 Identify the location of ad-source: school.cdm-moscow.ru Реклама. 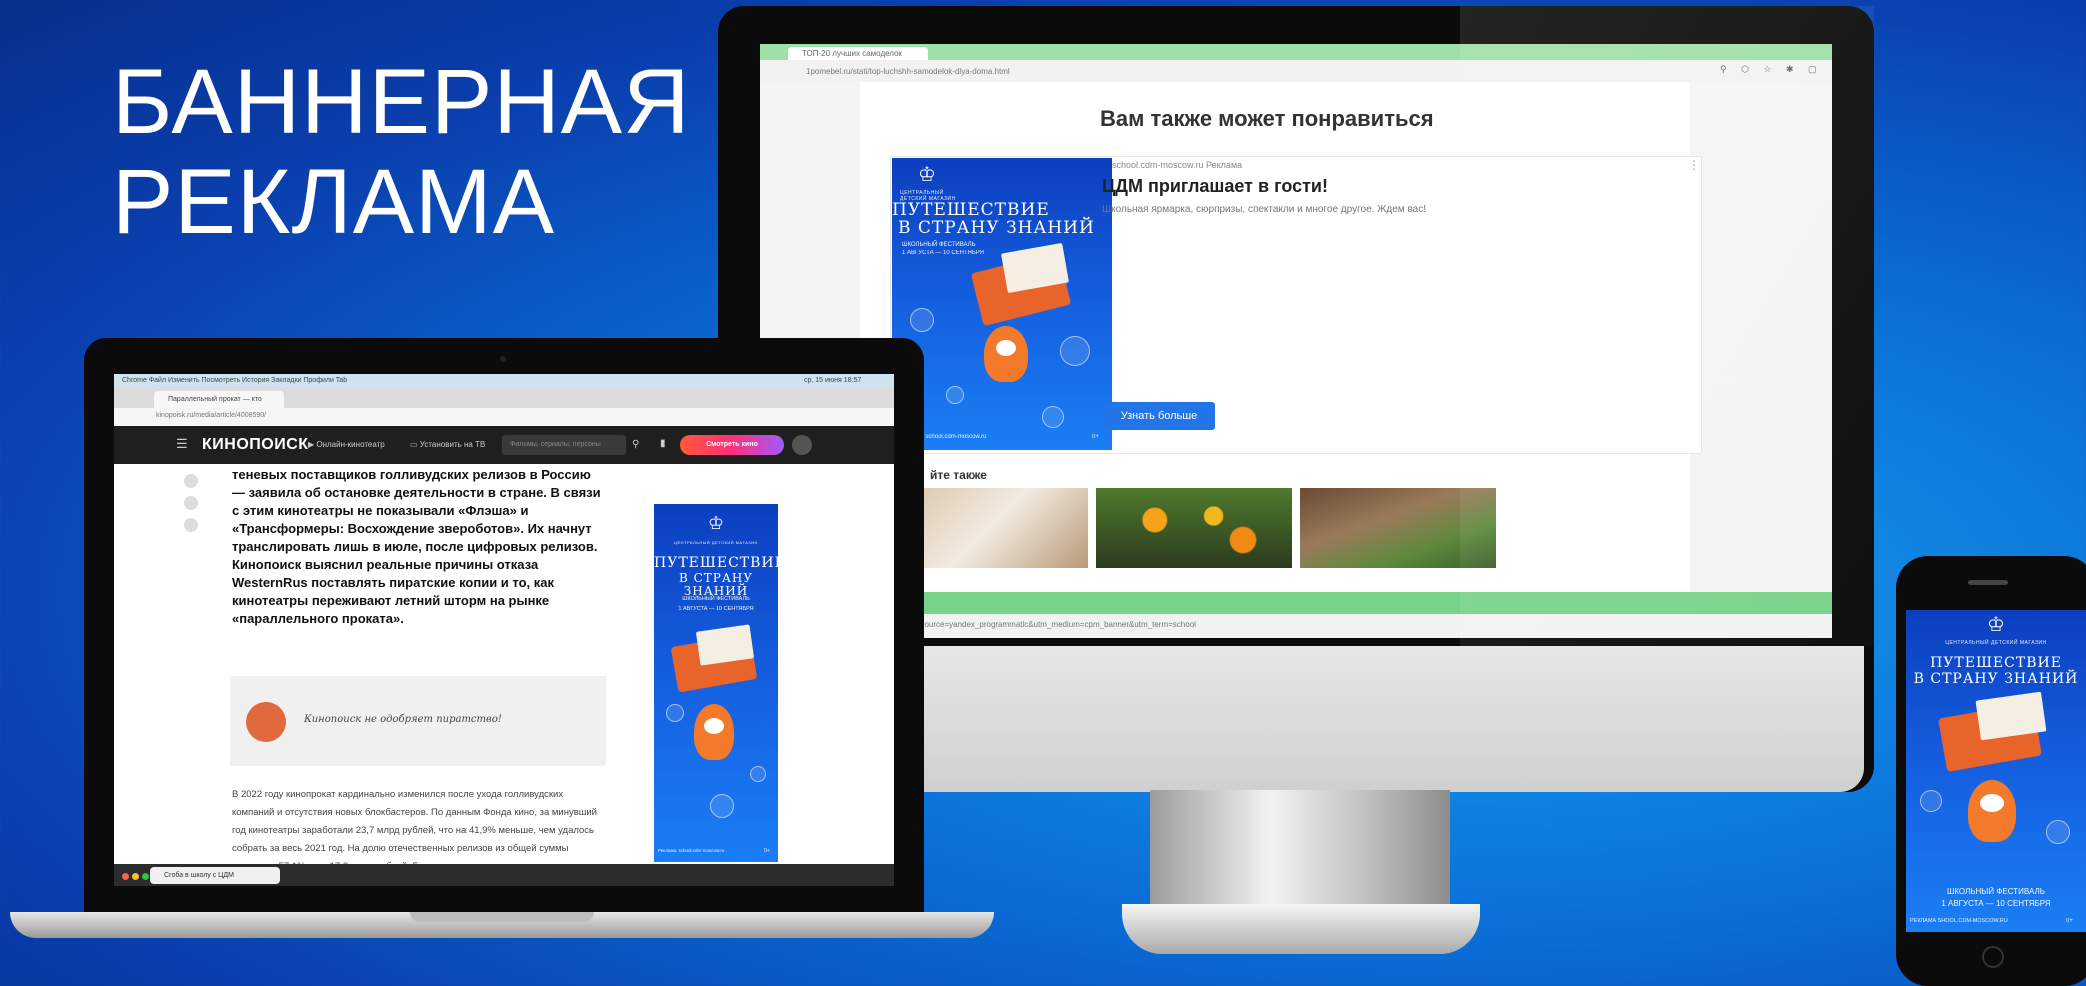
(1177, 165).